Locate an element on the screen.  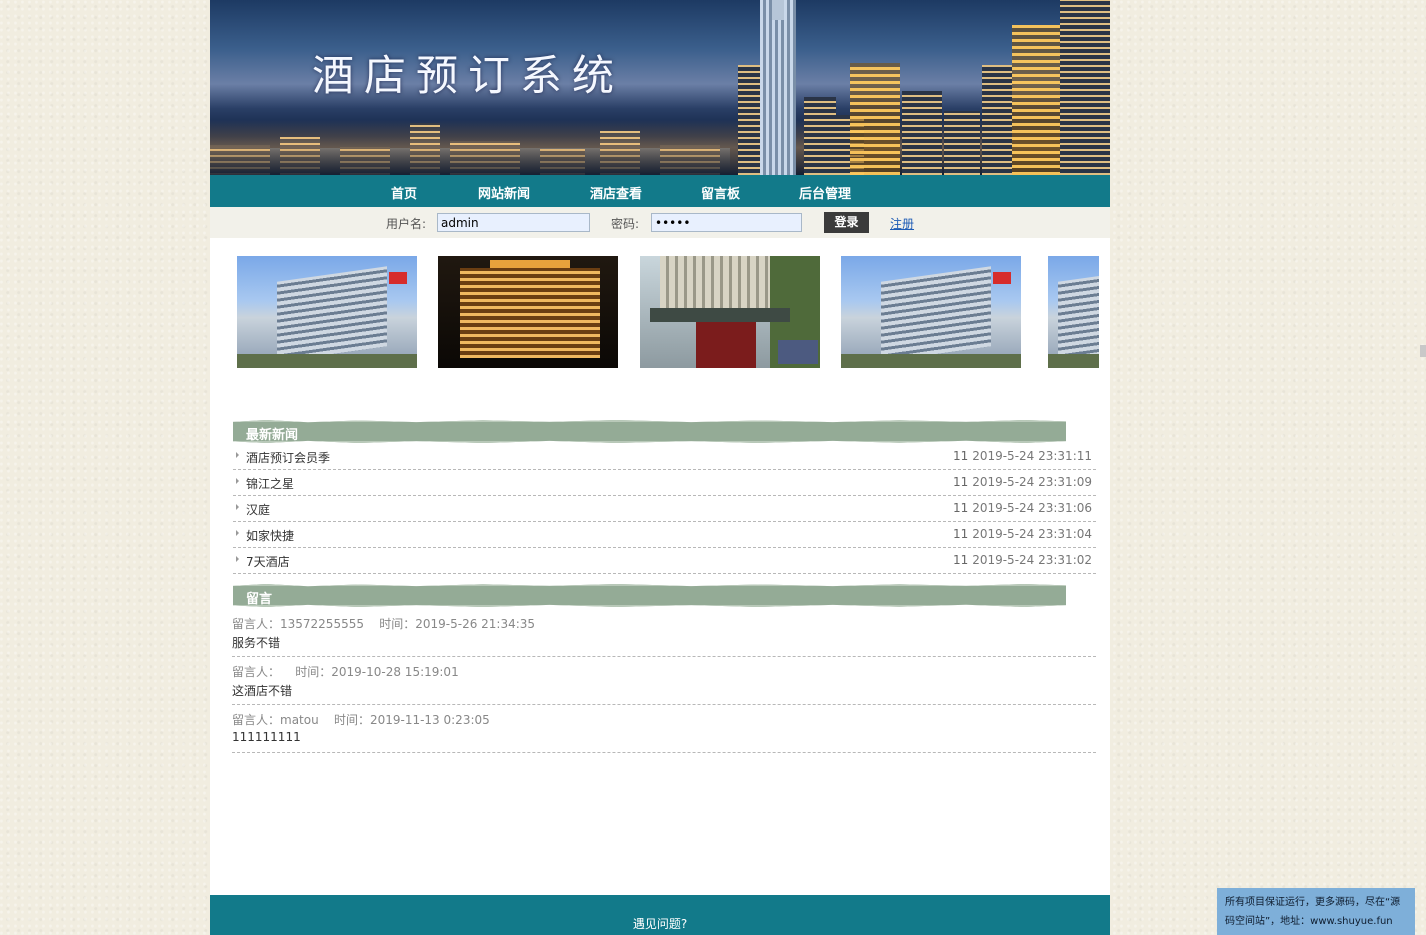
news-item: 酒店预订会员季 11 2019-5-24 23:31:11 is located at coordinates (664, 457).